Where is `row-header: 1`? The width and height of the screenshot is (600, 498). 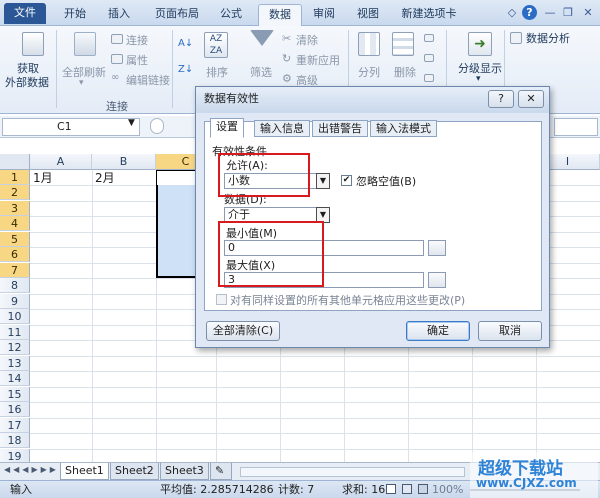
row-header: 1 is located at coordinates (15, 177).